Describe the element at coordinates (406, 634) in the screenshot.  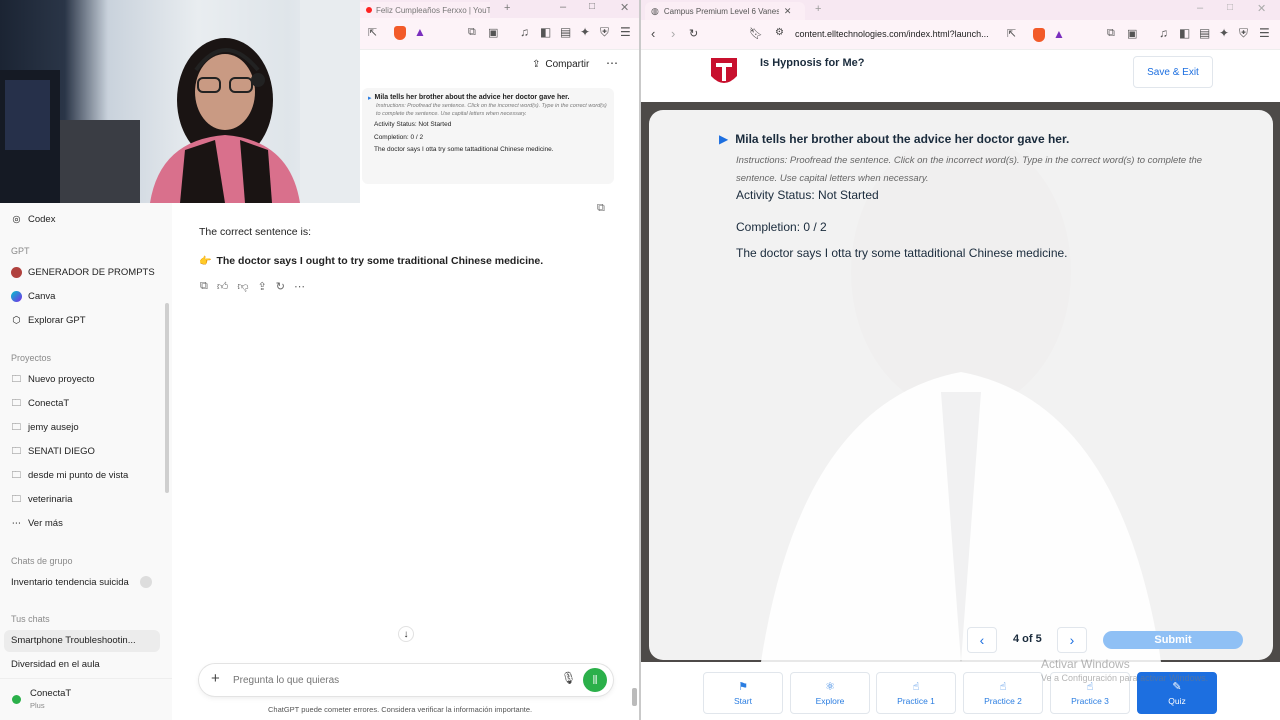
I see `scroll-down-button: ↓` at that location.